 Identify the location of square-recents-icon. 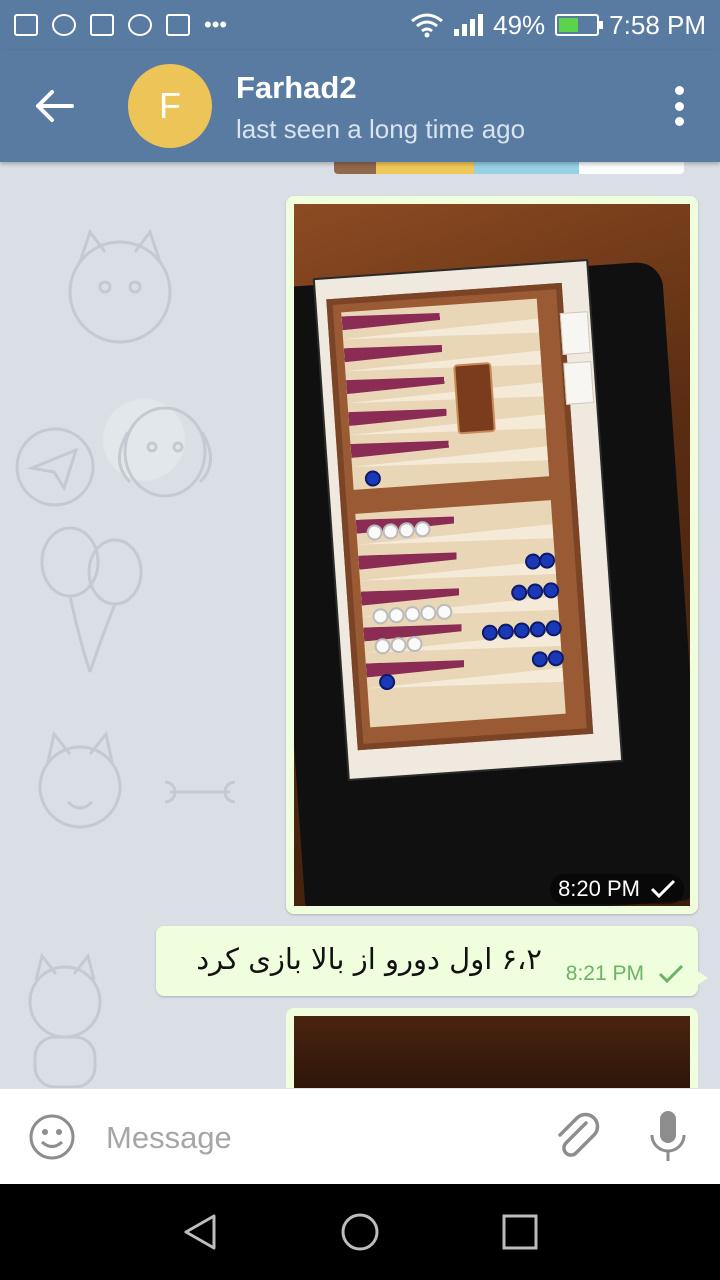
(520, 1232).